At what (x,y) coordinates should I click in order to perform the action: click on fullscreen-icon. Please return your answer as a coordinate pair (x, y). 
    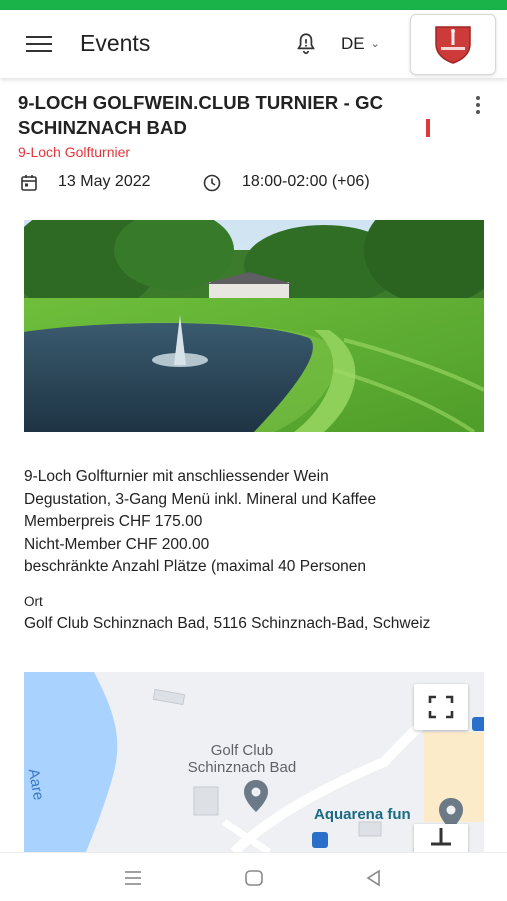
    Looking at the image, I should click on (441, 707).